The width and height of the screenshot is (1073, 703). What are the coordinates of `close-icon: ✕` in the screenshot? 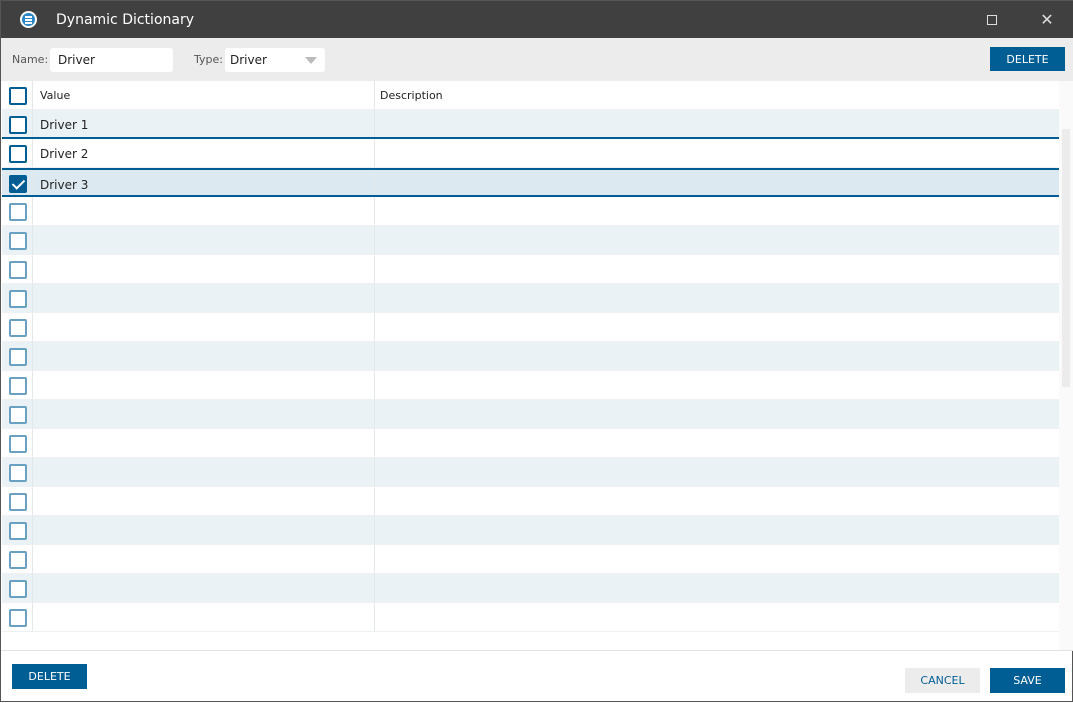 It's located at (1047, 19).